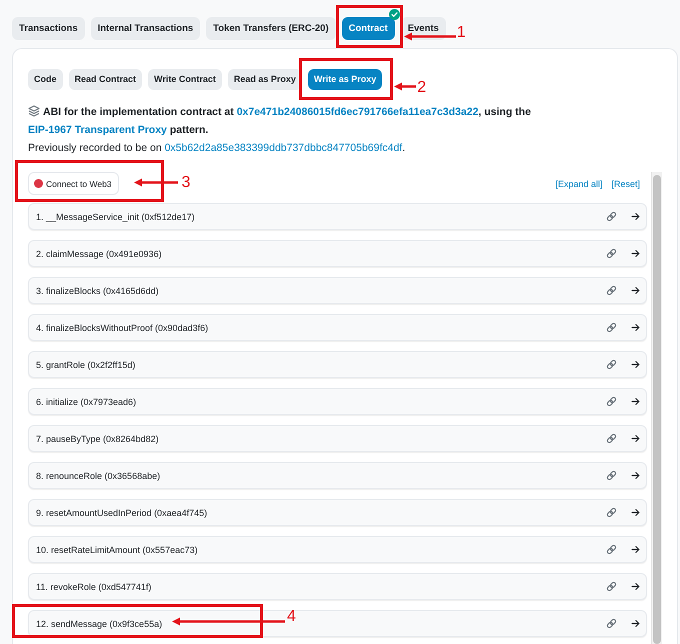  I want to click on function-name: 1. __MessageService_init (0xf512de17), so click(115, 216).